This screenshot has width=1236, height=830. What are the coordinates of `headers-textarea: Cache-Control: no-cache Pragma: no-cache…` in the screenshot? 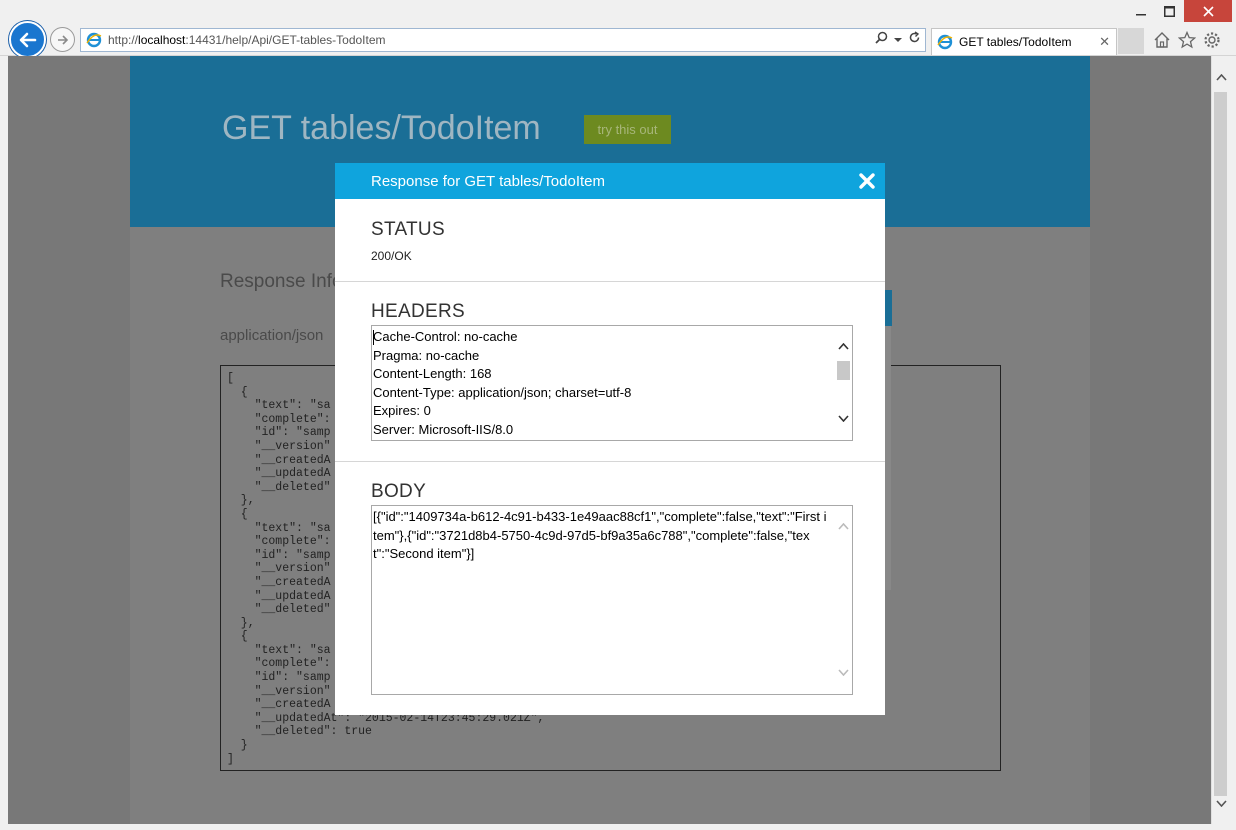 It's located at (612, 383).